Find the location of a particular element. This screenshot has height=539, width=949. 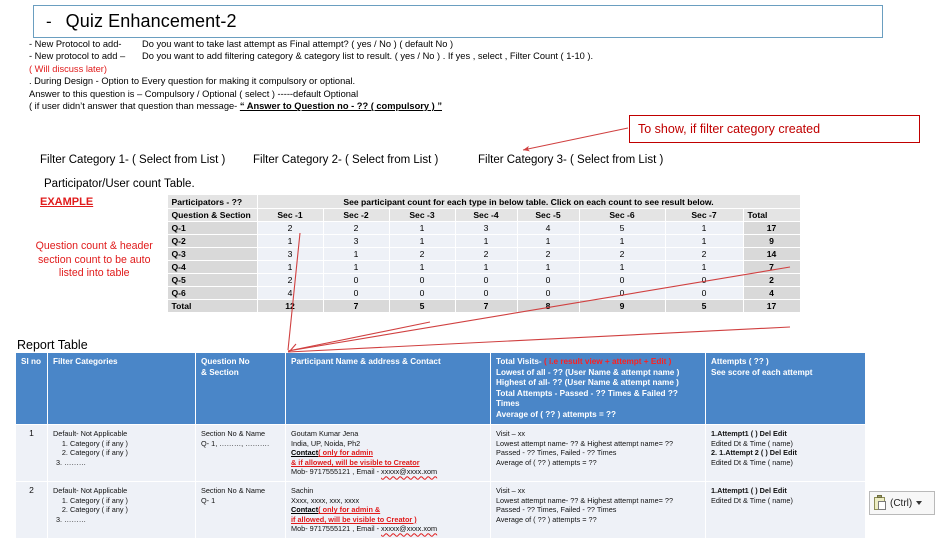

cell-q1-sec1: 2 is located at coordinates (290, 228).